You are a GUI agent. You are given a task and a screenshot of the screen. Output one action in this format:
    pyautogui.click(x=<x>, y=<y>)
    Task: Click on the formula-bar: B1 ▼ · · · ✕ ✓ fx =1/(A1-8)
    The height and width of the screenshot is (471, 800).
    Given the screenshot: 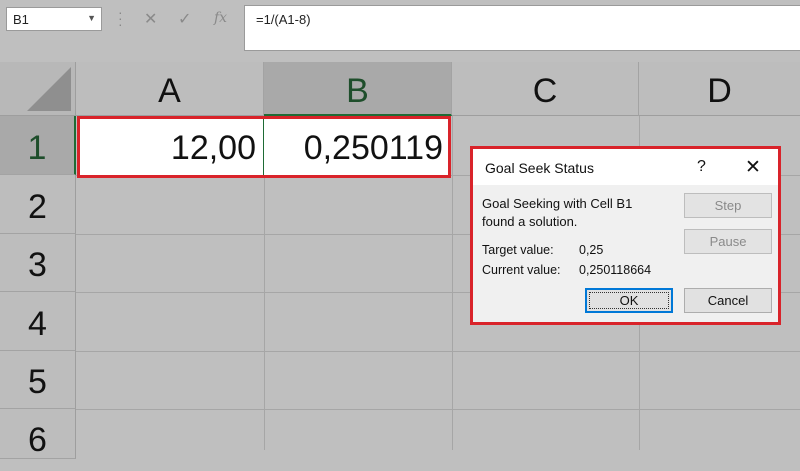 What is the action you would take?
    pyautogui.click(x=400, y=31)
    